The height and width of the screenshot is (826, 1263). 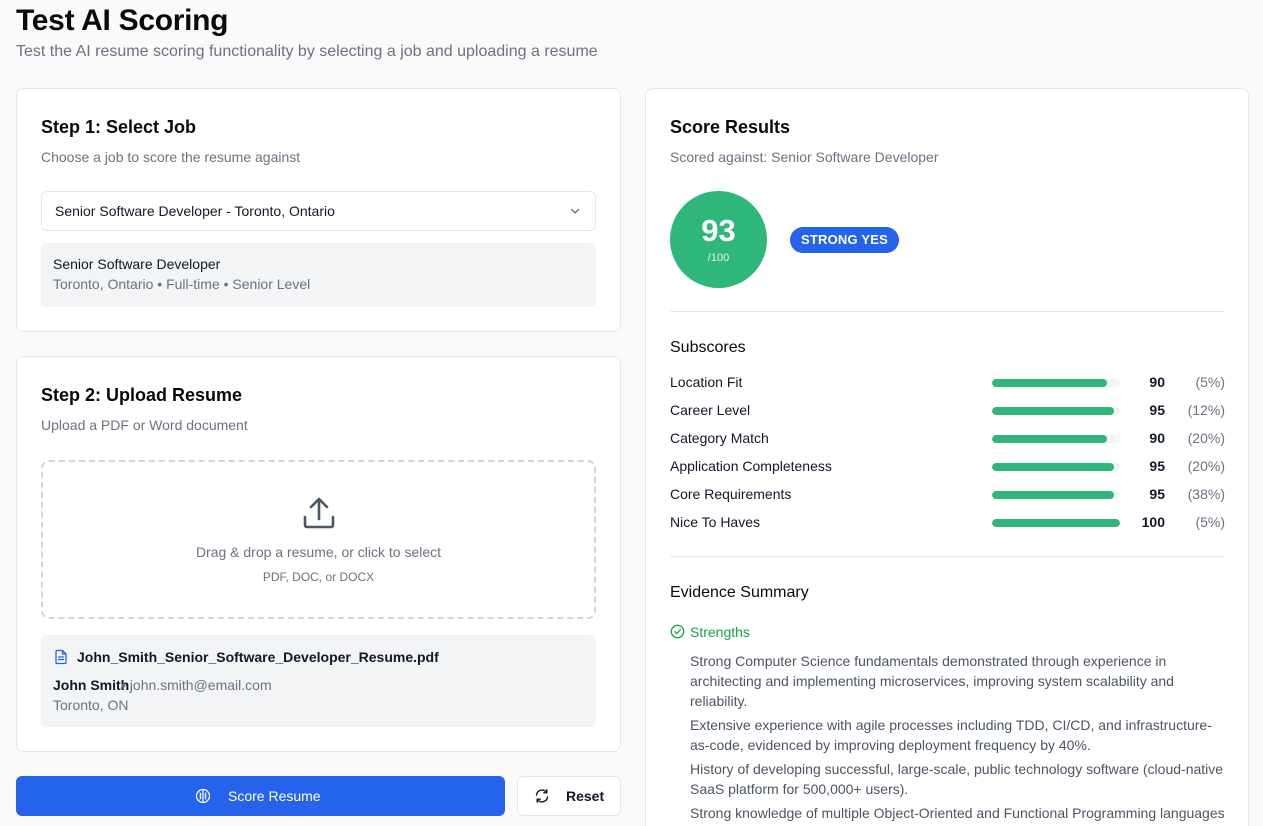 What do you see at coordinates (947, 523) in the screenshot?
I see `subscore-row: Nice To Haves 100 (5%)` at bounding box center [947, 523].